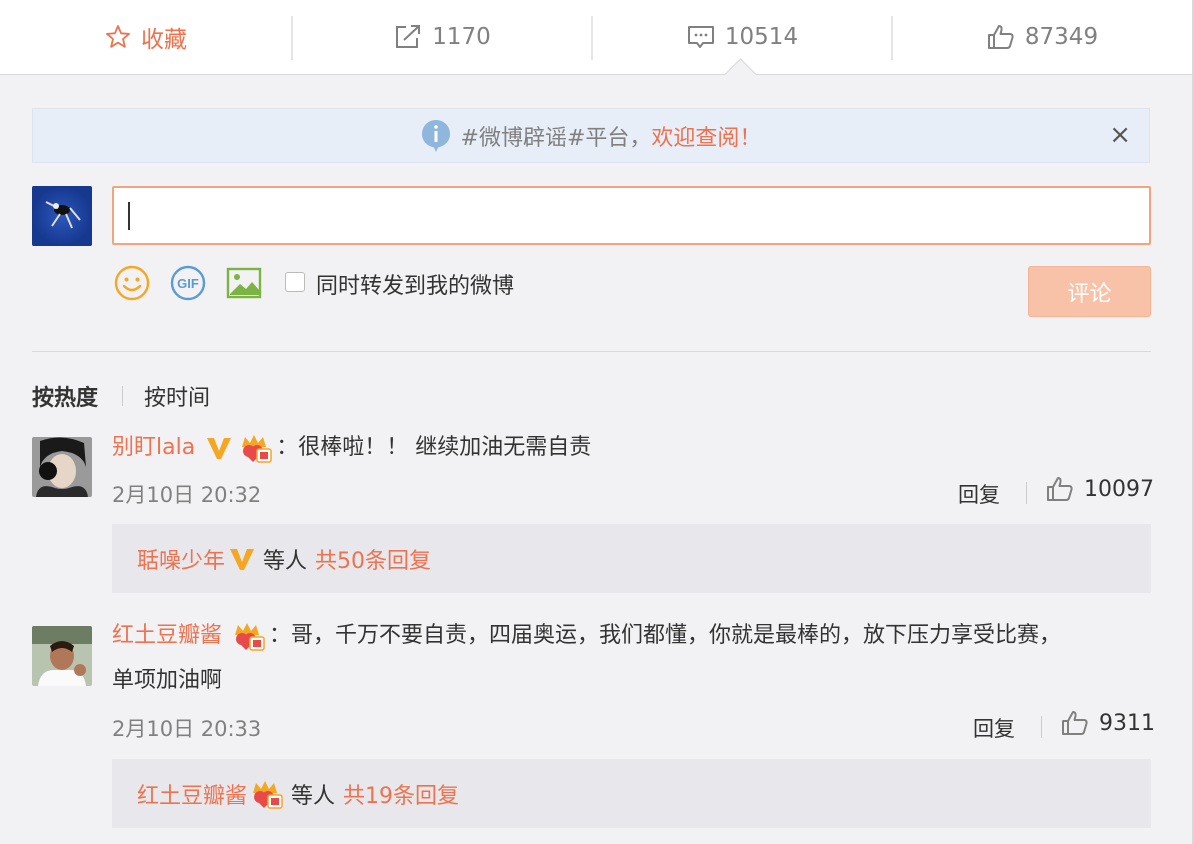 The height and width of the screenshot is (844, 1194). Describe the element at coordinates (1089, 291) in the screenshot. I see `submit-comment-button: 评论` at that location.